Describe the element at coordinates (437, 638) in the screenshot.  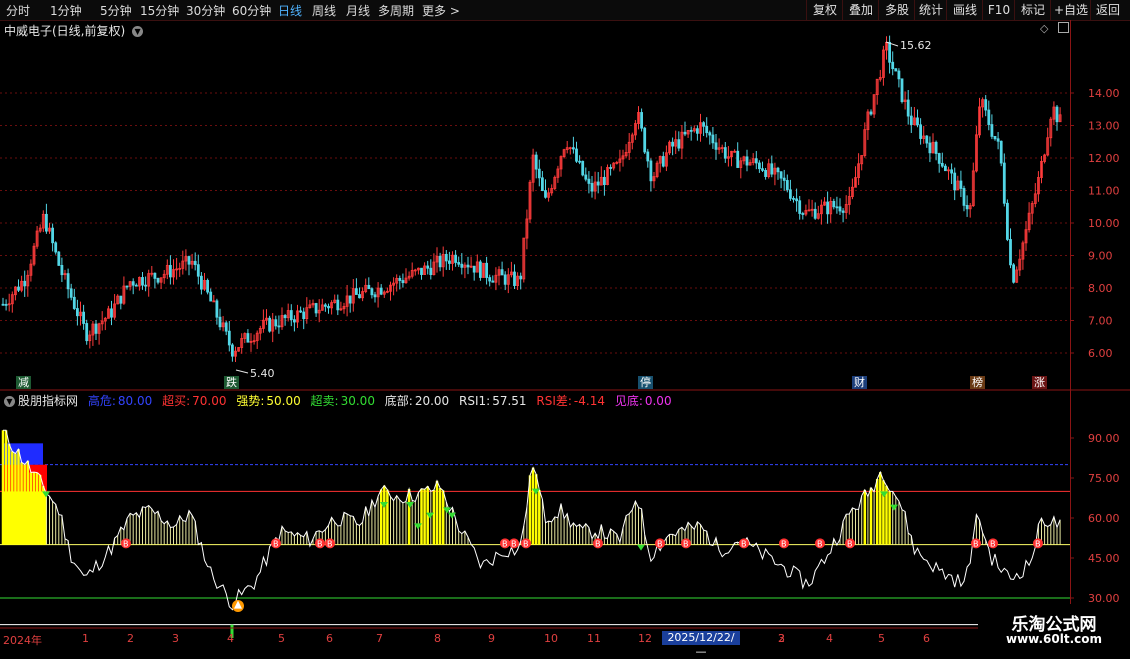
I see `month-label: 8` at that location.